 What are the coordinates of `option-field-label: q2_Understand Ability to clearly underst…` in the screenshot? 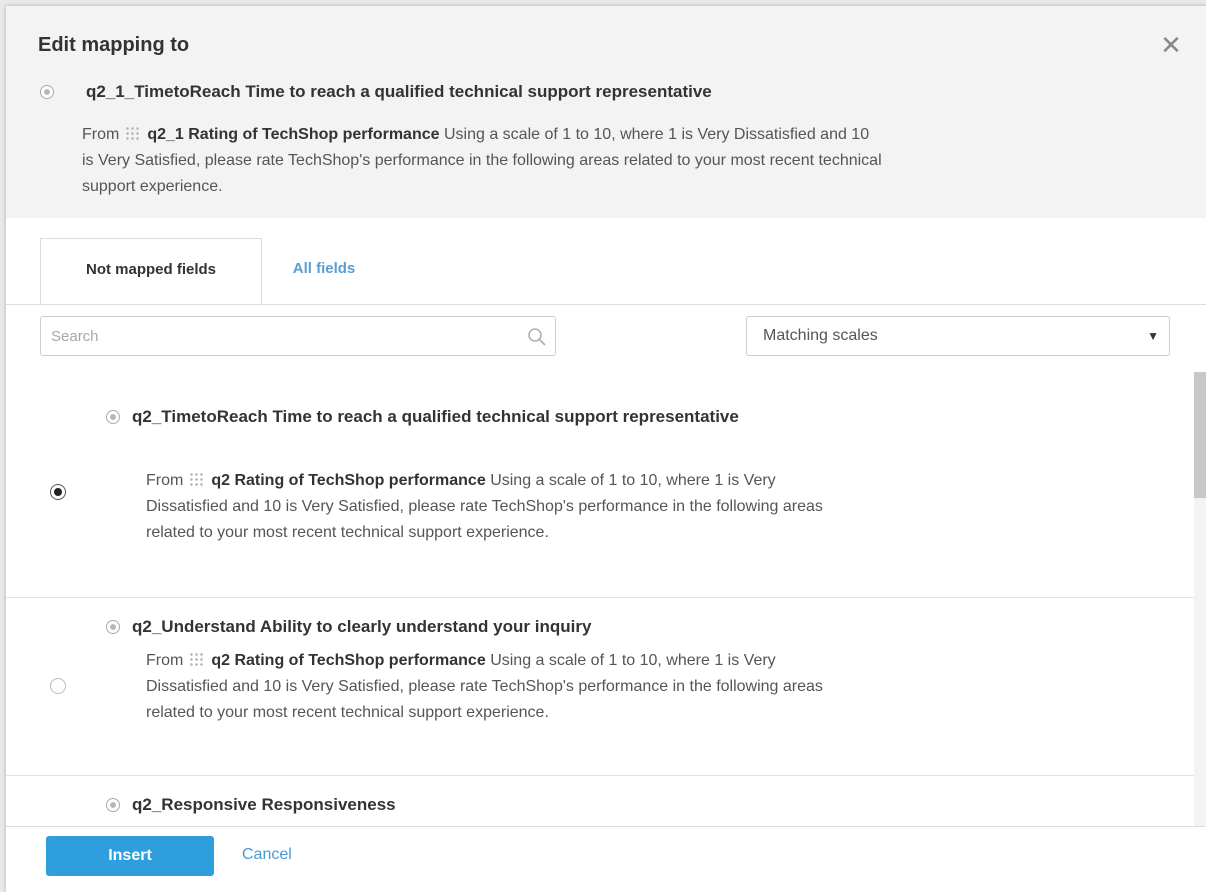 It's located at (362, 626).